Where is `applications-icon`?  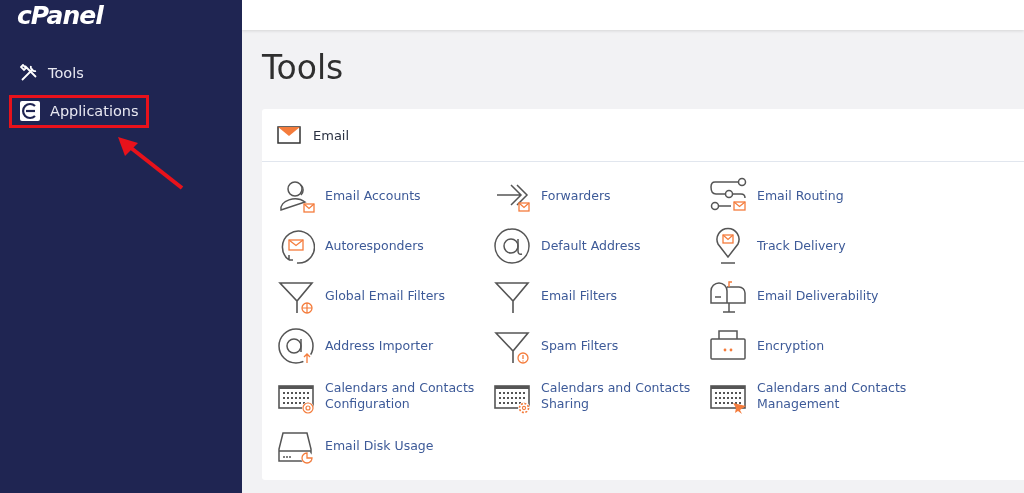
applications-icon is located at coordinates (30, 111).